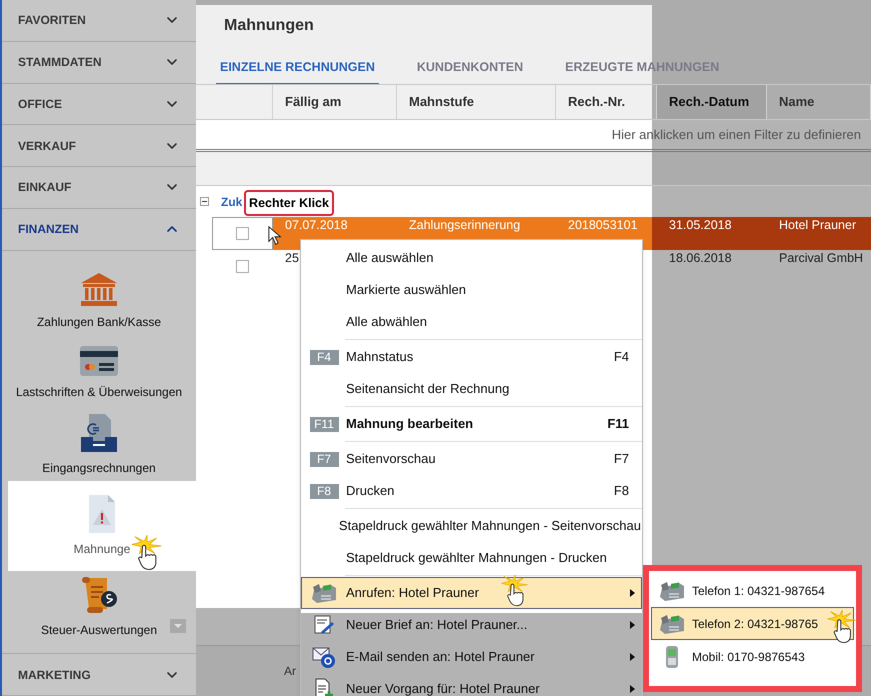 This screenshot has width=871, height=696. Describe the element at coordinates (292, 258) in the screenshot. I see `table-cell: 25` at that location.